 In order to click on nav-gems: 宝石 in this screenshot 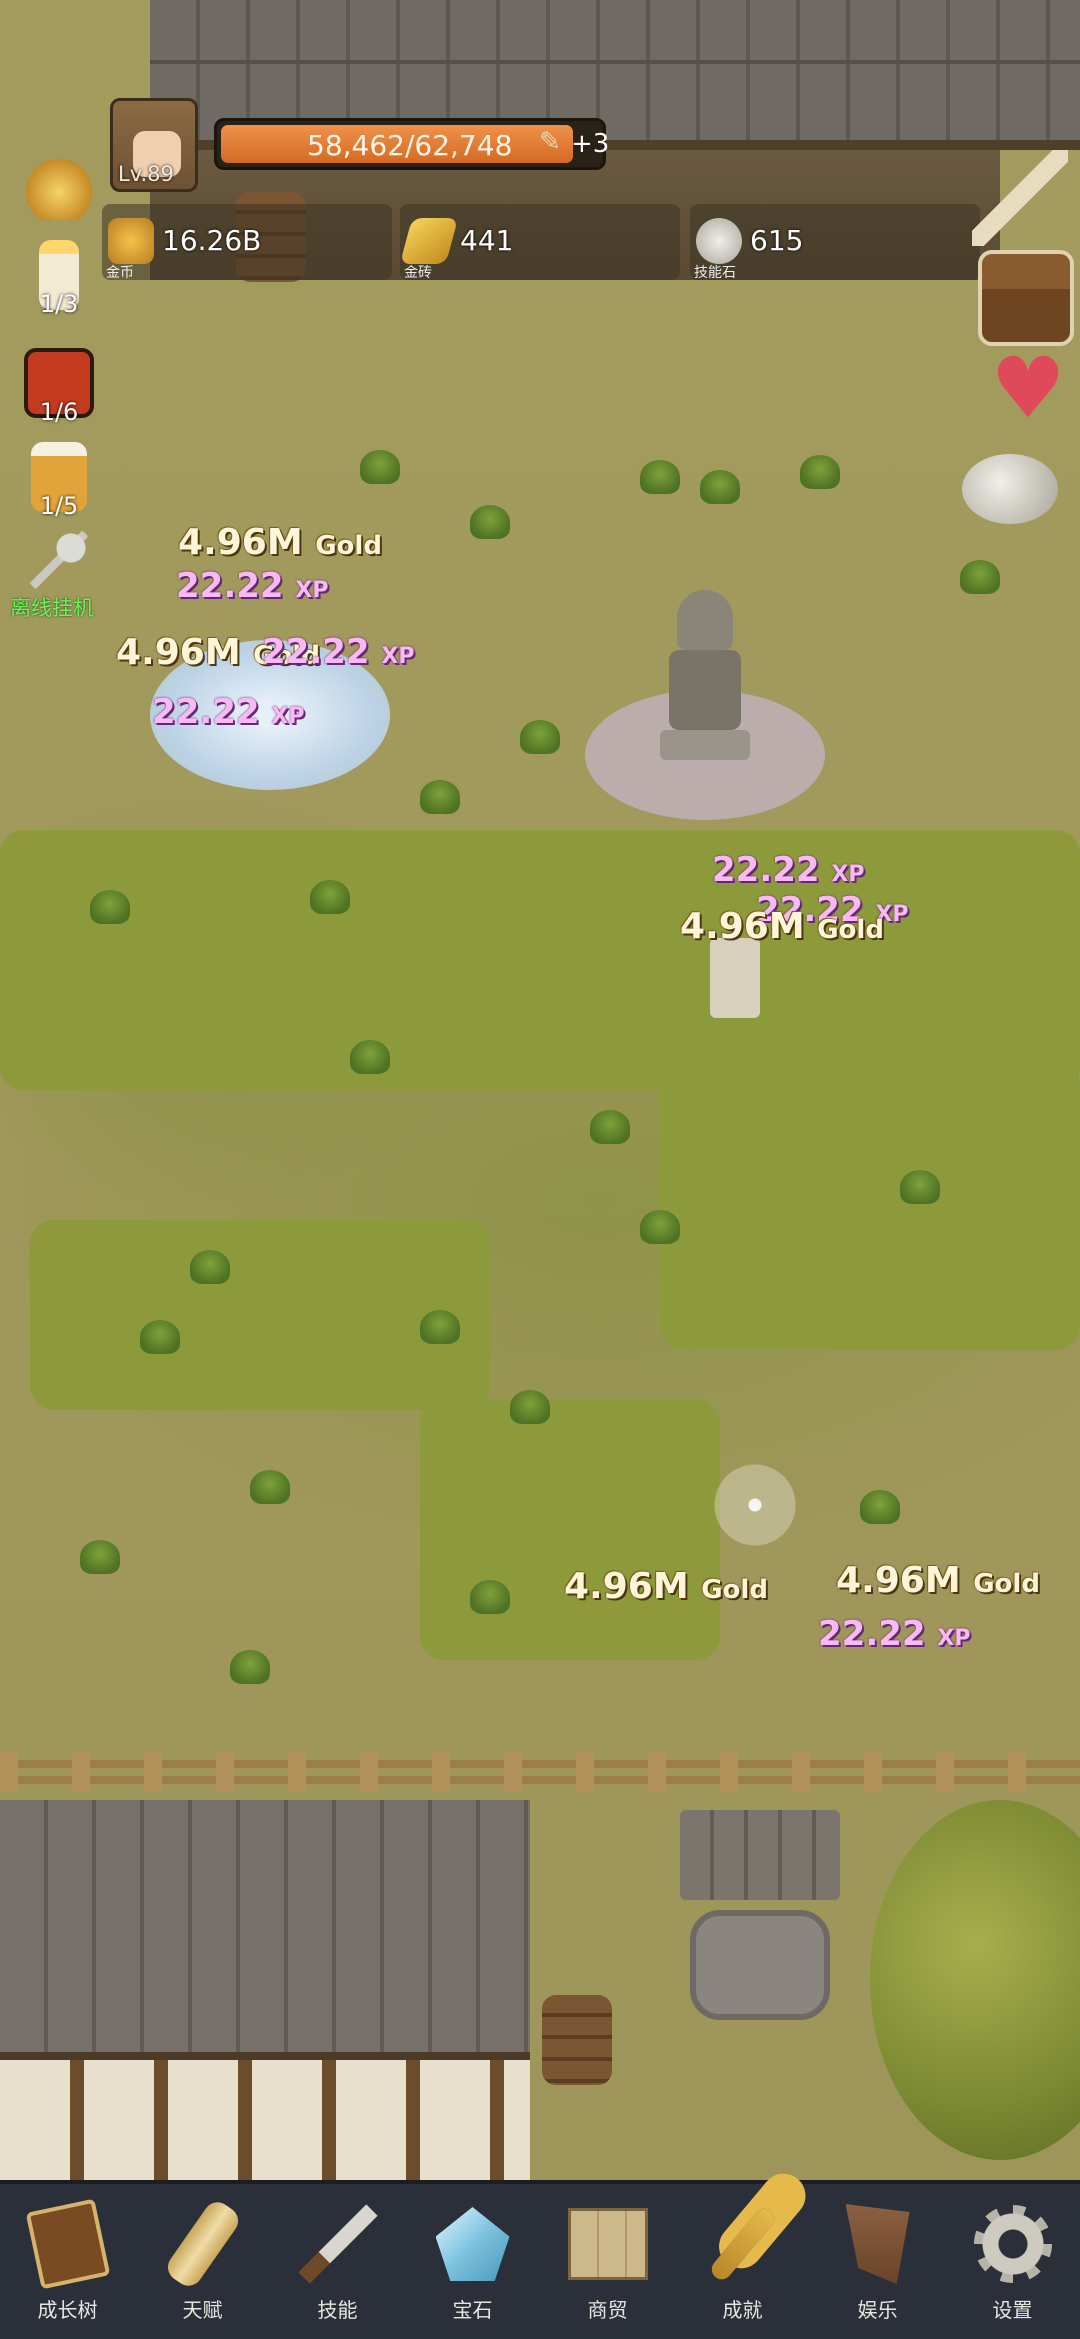, I will do `click(472, 2261)`.